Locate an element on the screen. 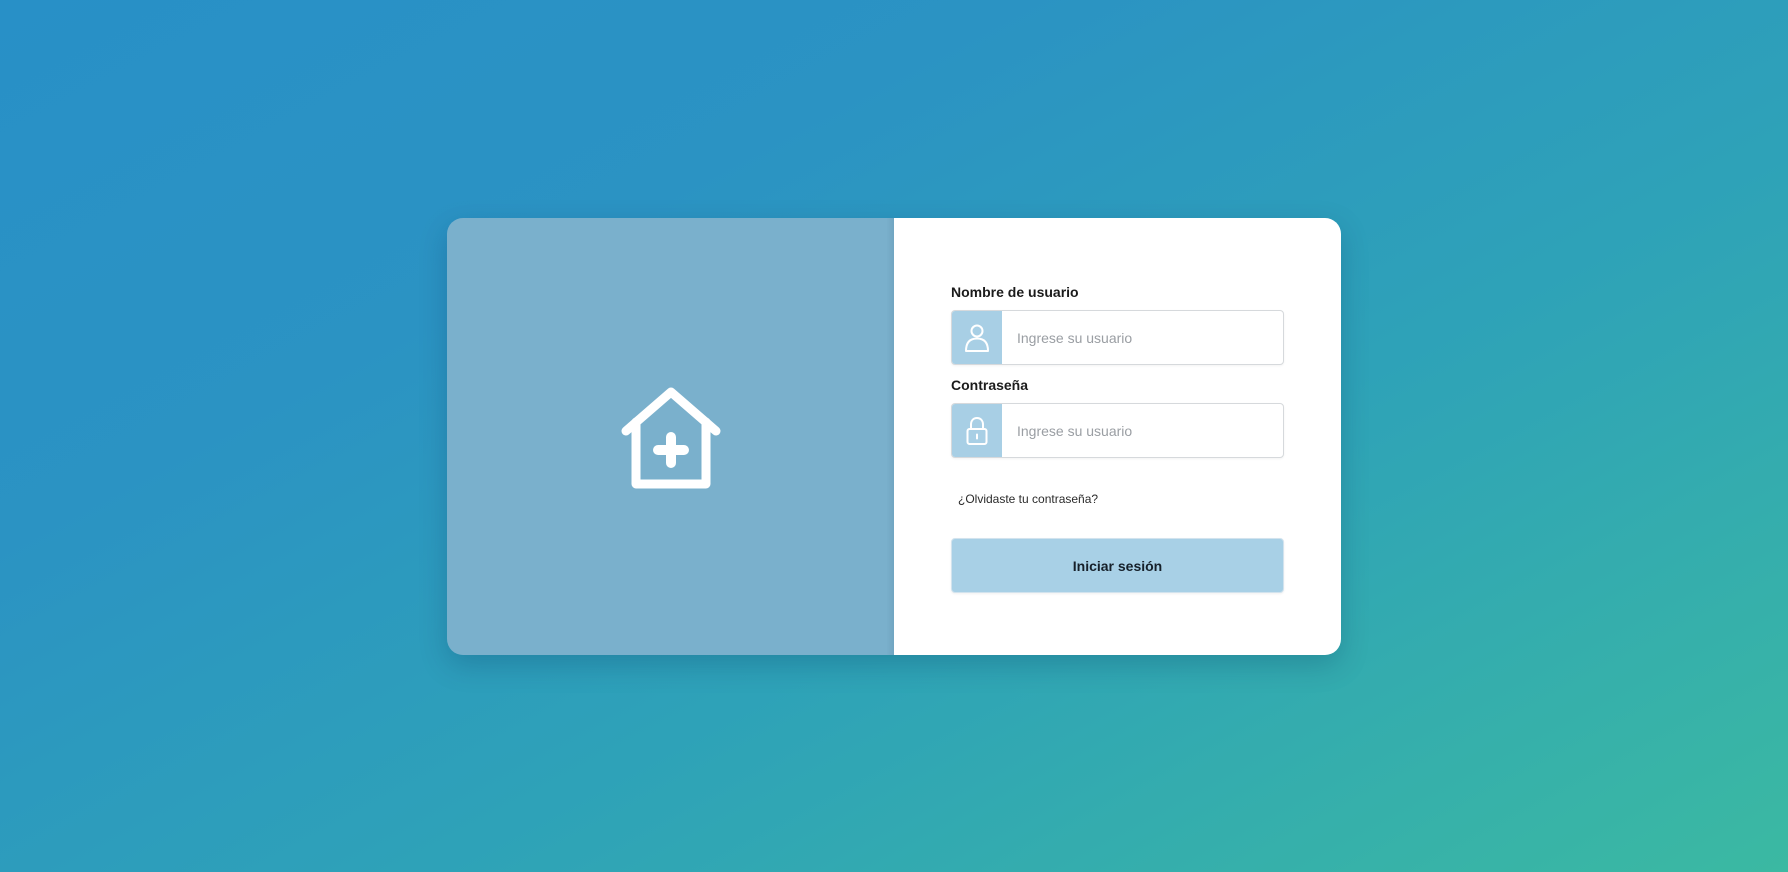  login-form: Nombre de usuario Contraseña ¿Olvidas is located at coordinates (1117, 436).